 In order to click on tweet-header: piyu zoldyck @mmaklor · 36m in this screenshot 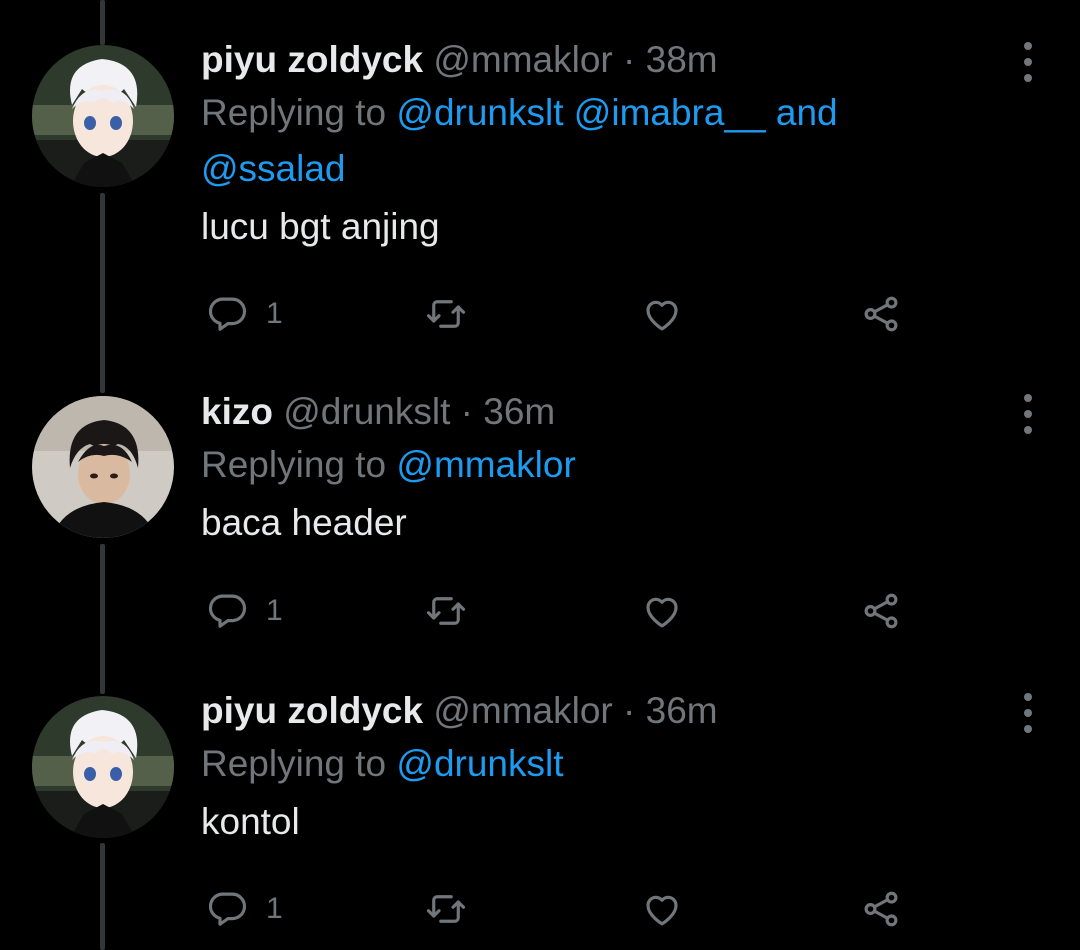, I will do `click(600, 711)`.